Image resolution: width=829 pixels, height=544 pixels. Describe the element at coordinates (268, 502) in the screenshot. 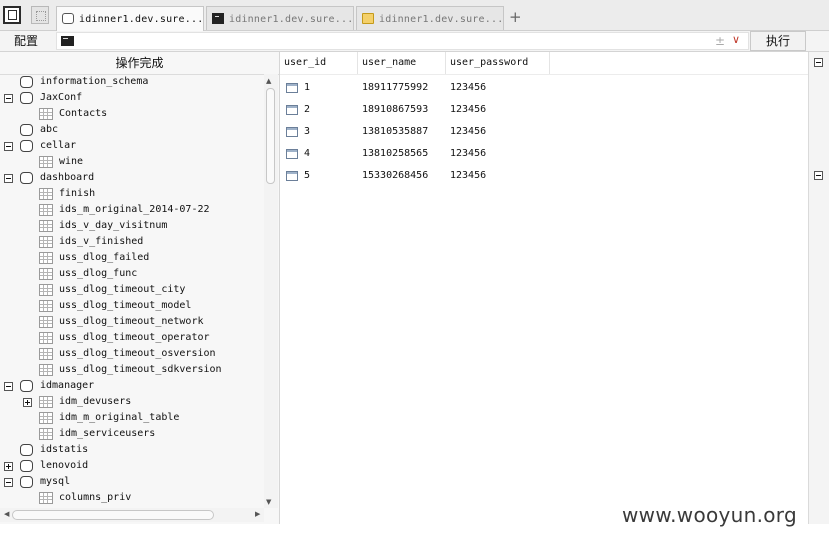

I see `scroll-down-icon: ▼` at that location.